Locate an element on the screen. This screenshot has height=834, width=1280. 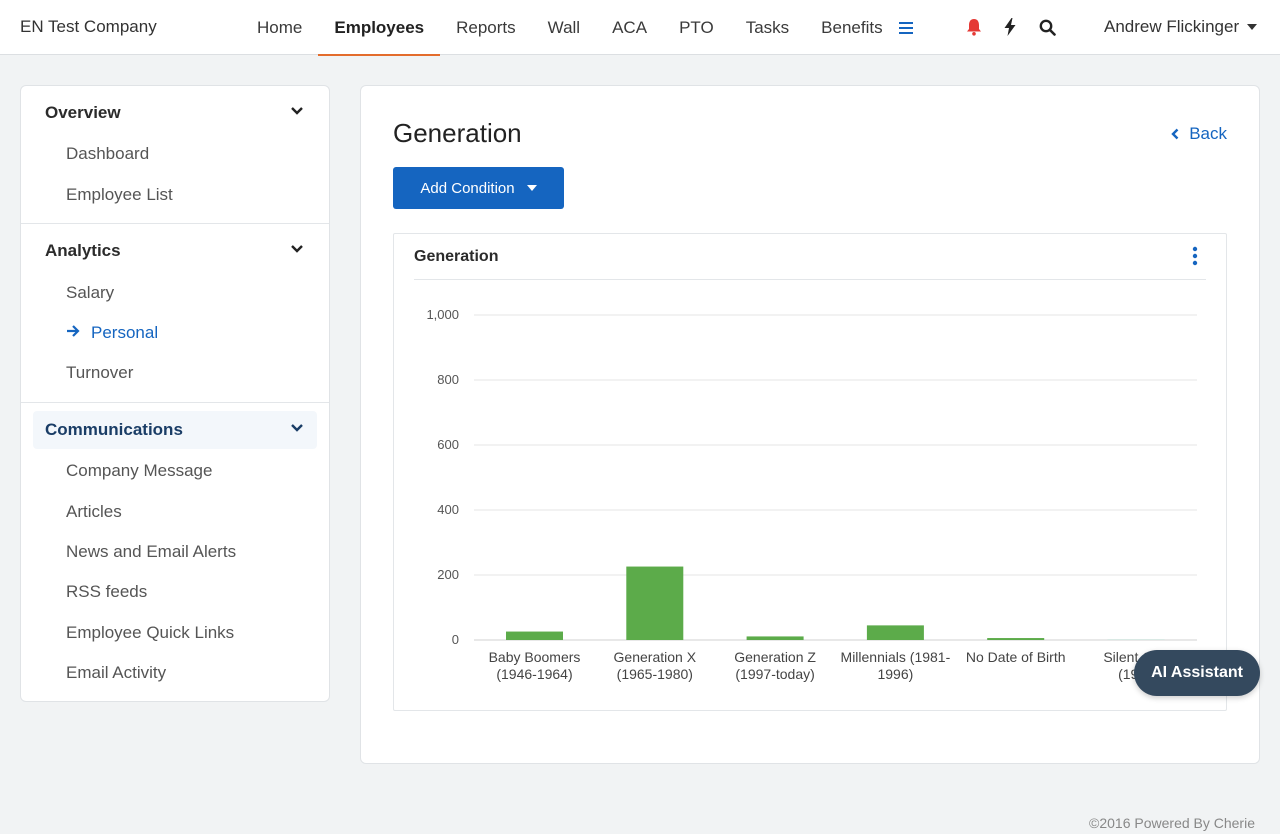
x-tick-label: (1997-today) is located at coordinates (774, 674).